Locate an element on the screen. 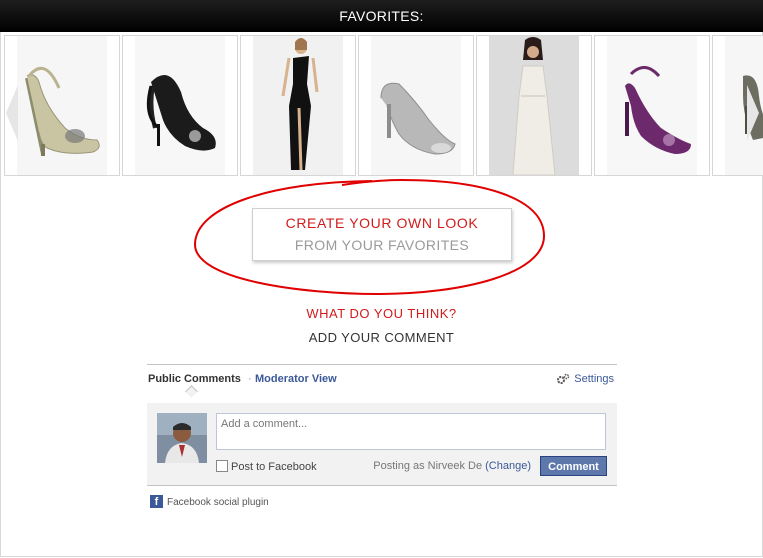 This screenshot has width=763, height=558. tab-public-comments: Public Comments is located at coordinates (194, 379).